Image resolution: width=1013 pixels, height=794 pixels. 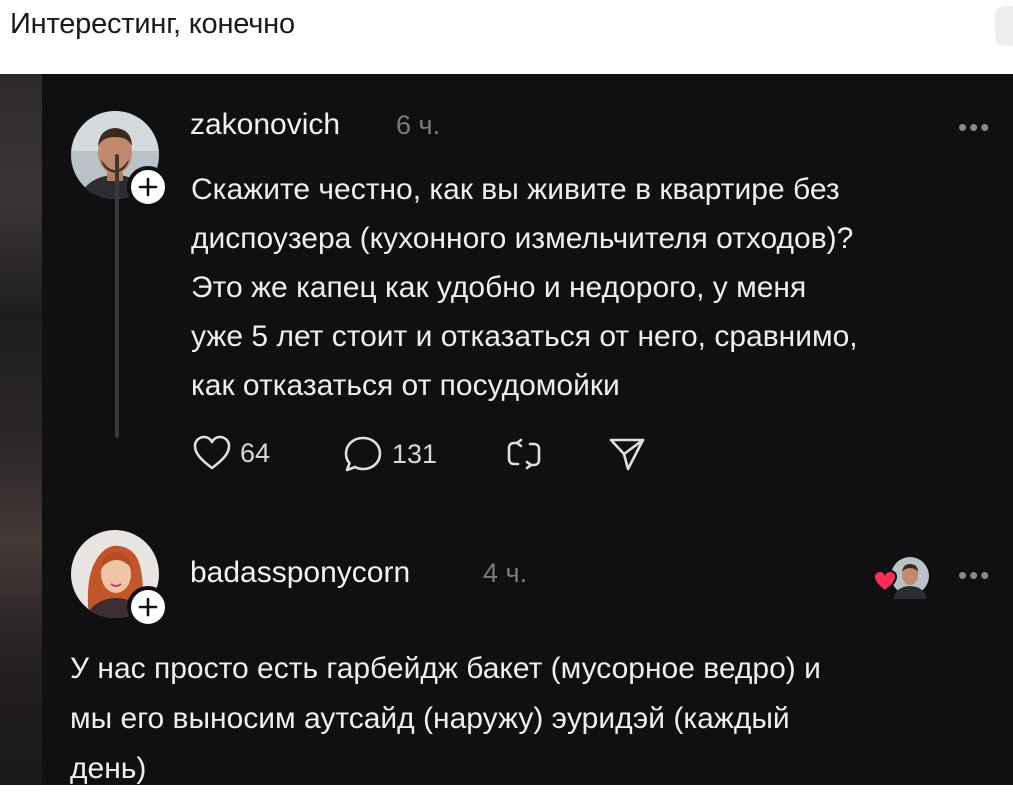 I want to click on repost-icon, so click(x=524, y=454).